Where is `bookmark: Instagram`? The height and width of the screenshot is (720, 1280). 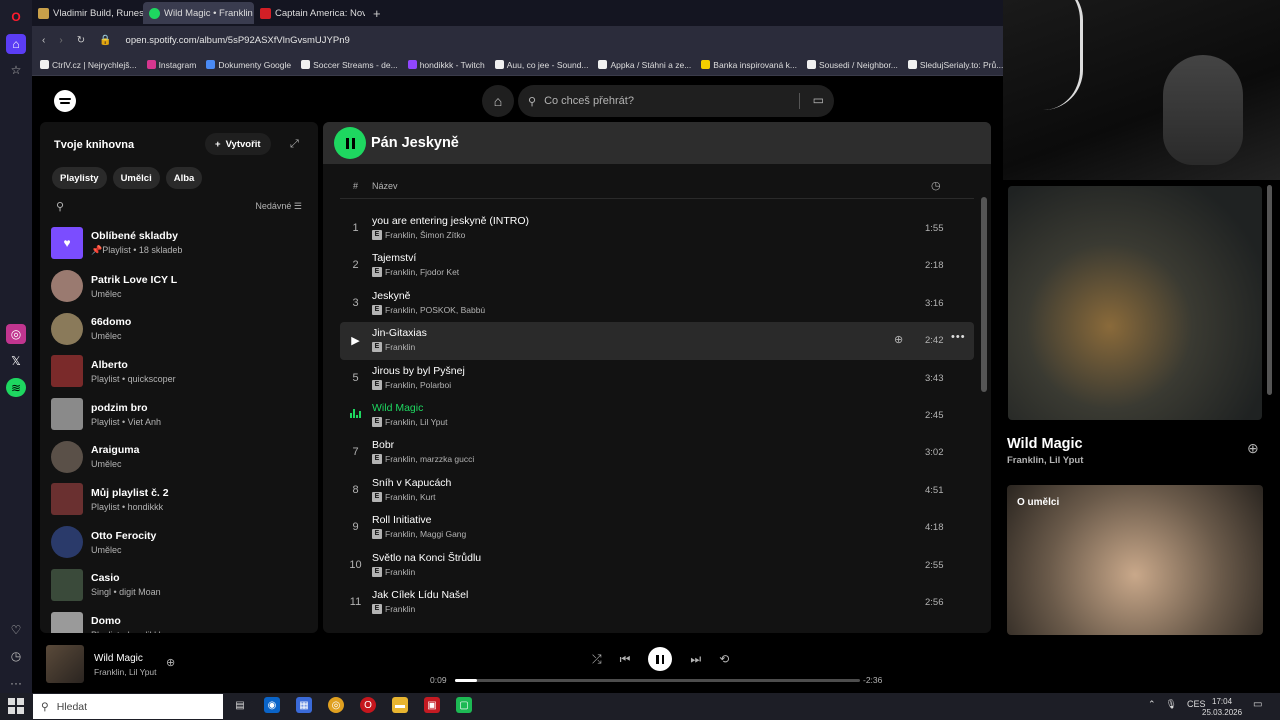
bookmark: Instagram is located at coordinates (171, 65).